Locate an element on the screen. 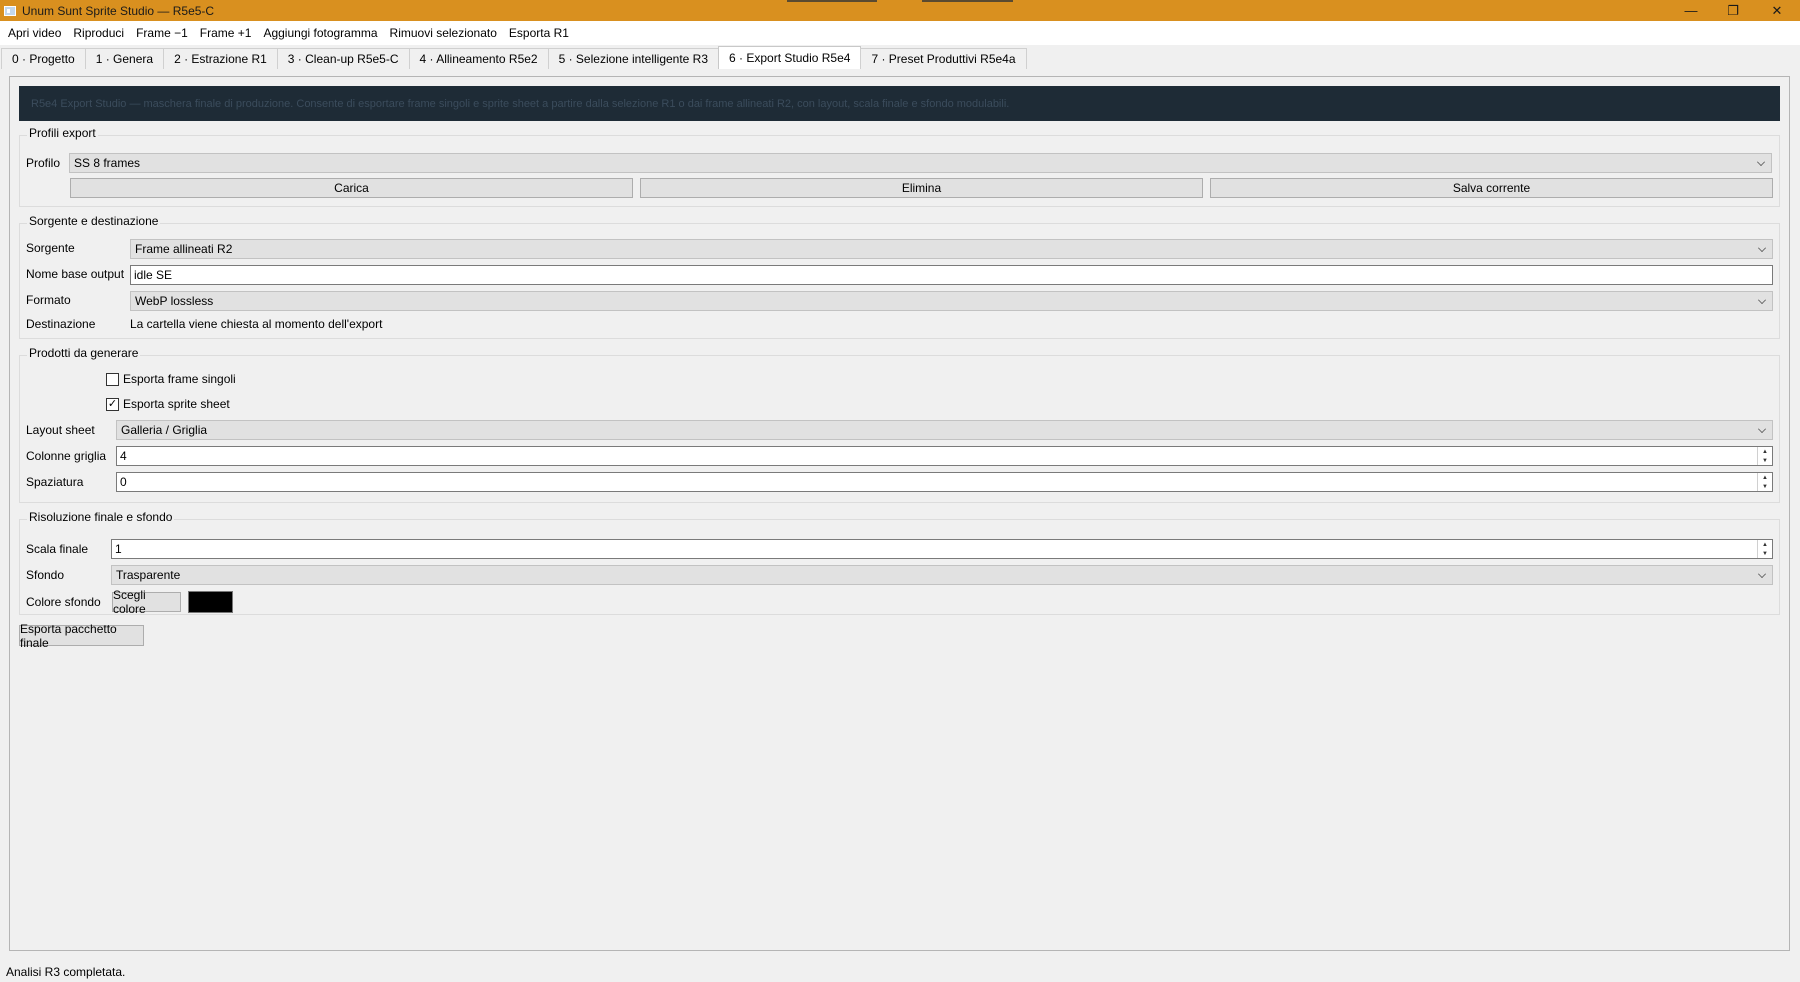 This screenshot has height=982, width=1800. menu-add-frame: Aggiungi fotogramma is located at coordinates (320, 33).